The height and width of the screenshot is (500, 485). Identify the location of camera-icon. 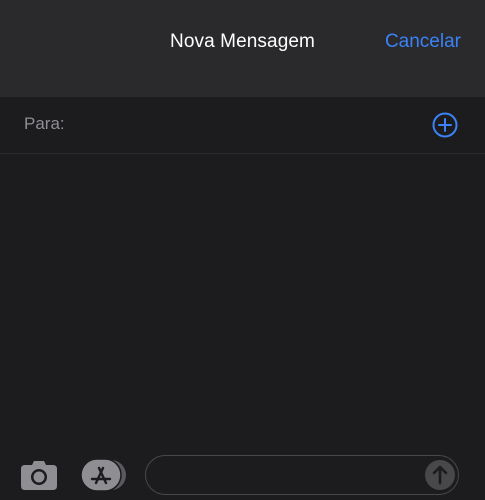
(39, 475).